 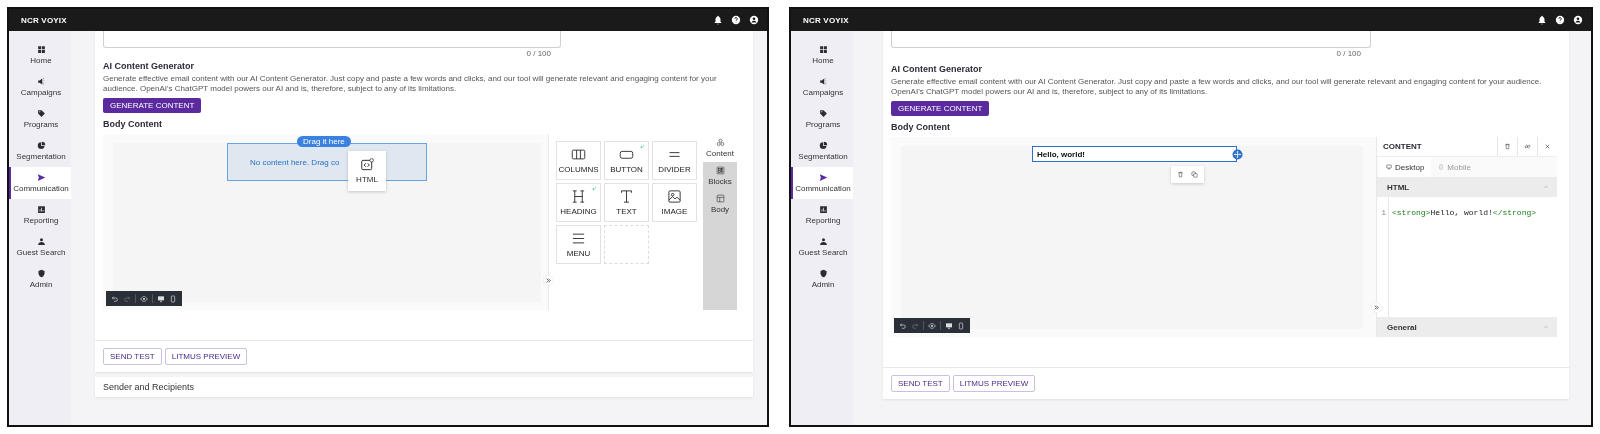 What do you see at coordinates (1180, 174) in the screenshot?
I see `delete-icon` at bounding box center [1180, 174].